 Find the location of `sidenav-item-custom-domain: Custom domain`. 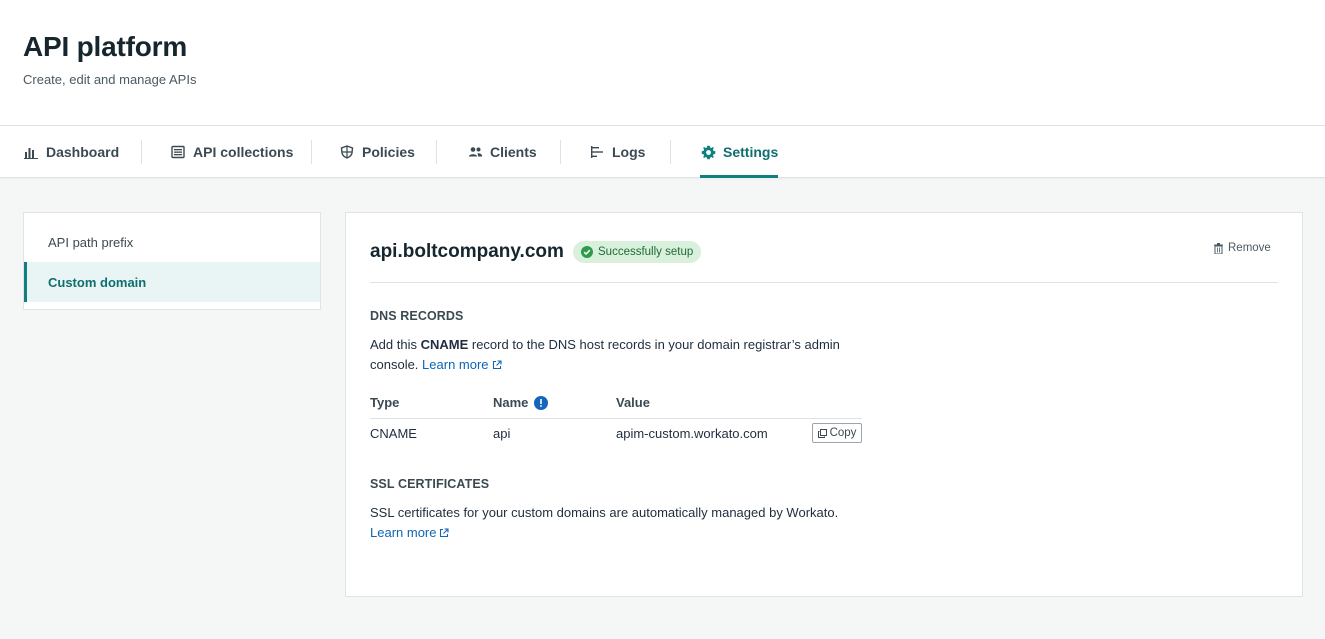

sidenav-item-custom-domain: Custom domain is located at coordinates (172, 282).